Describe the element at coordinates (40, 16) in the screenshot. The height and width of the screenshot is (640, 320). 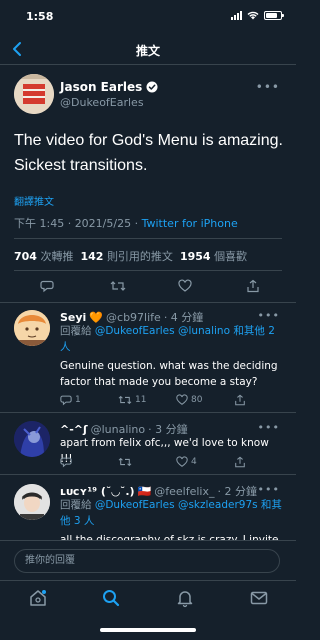
I see `status-time: 1:58` at that location.